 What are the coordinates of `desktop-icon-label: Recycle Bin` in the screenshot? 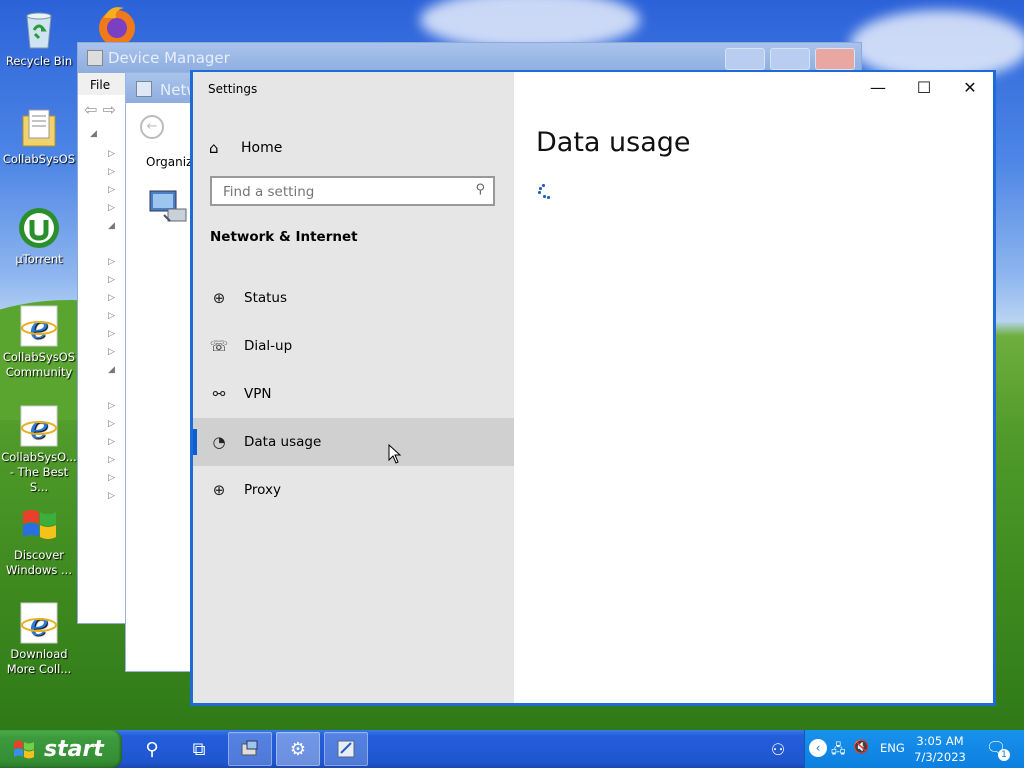 It's located at (39, 61).